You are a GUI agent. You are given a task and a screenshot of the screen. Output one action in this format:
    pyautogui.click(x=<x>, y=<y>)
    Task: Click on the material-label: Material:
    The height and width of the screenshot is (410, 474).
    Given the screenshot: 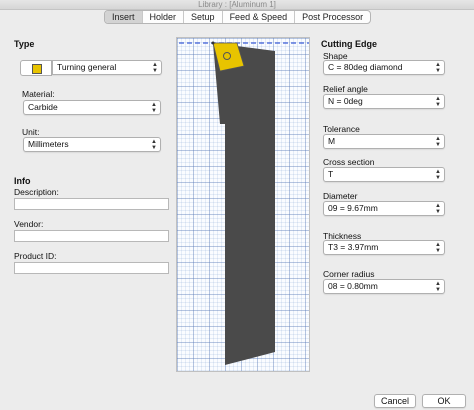 What is the action you would take?
    pyautogui.click(x=38, y=94)
    